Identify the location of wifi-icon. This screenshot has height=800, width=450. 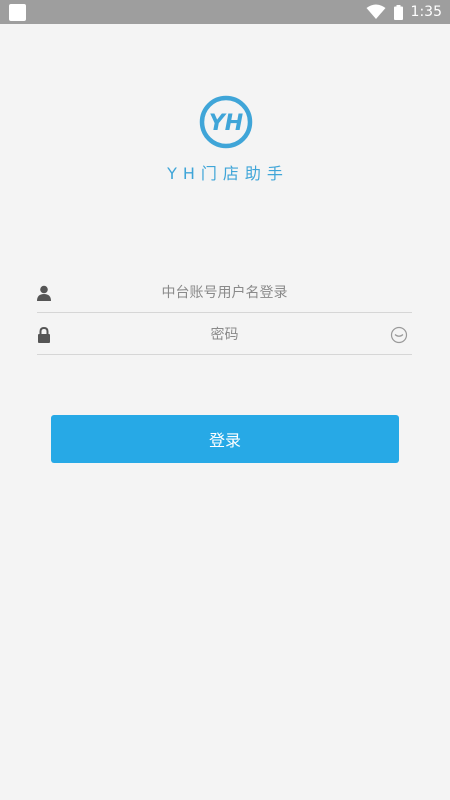
(376, 11).